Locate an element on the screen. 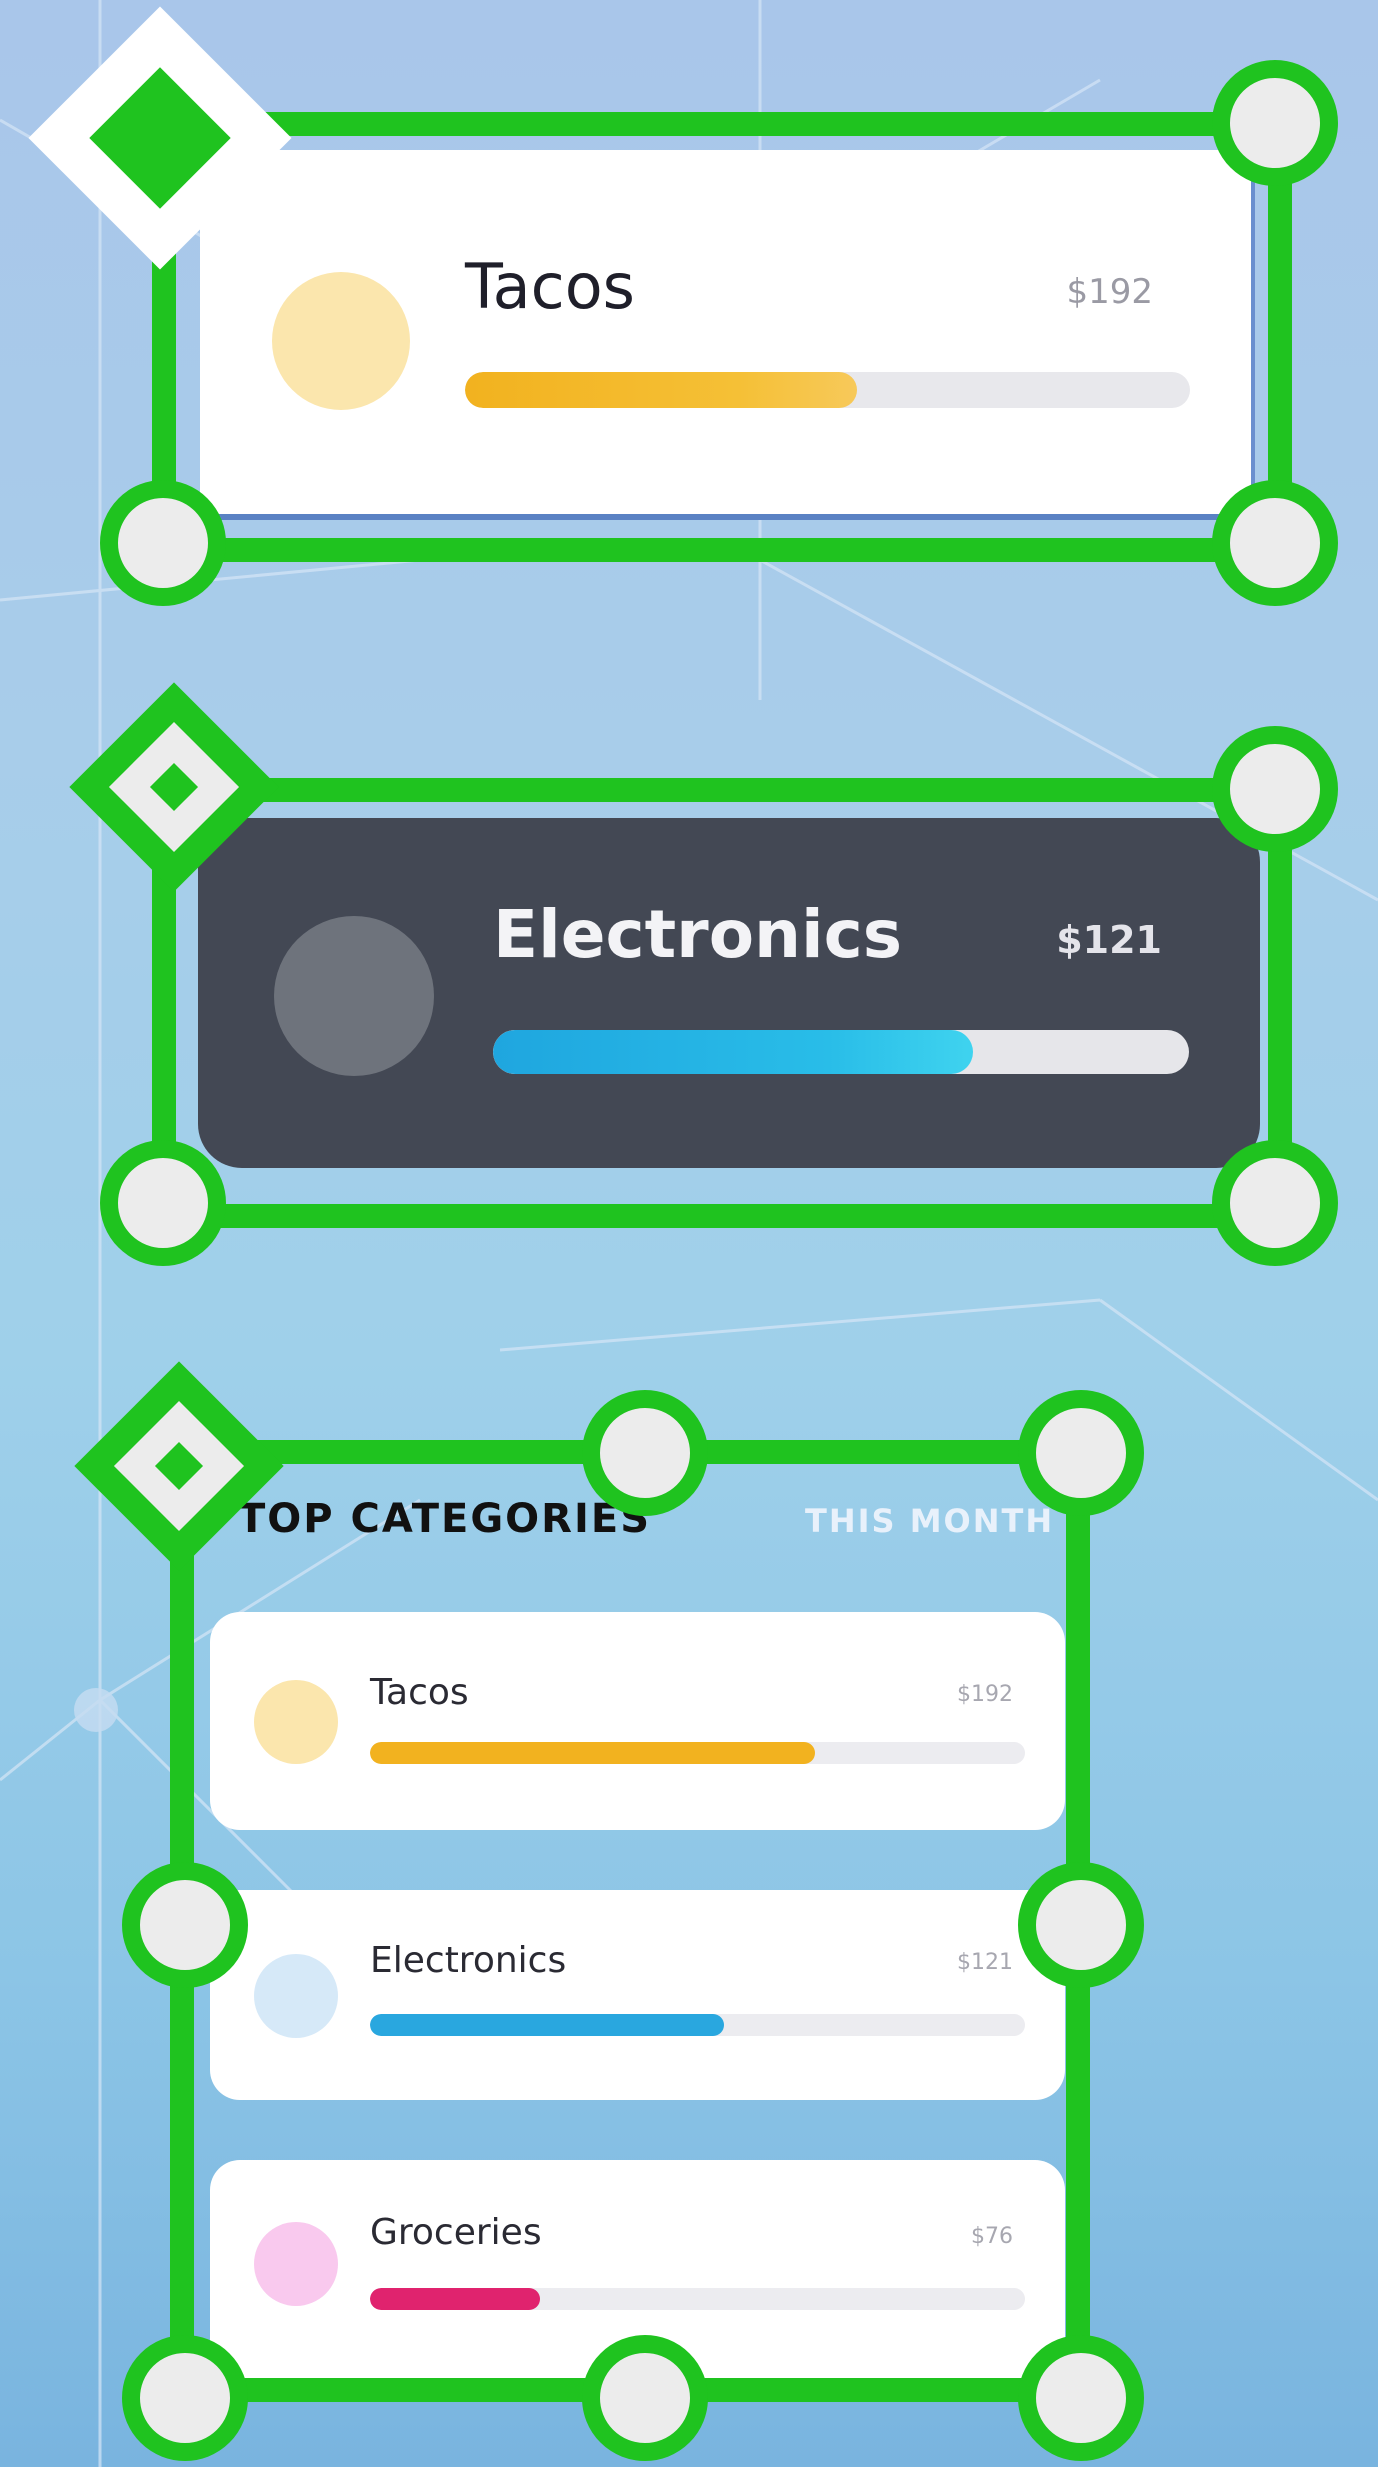 This screenshot has height=2467, width=1378. list-item: Electronics $121 is located at coordinates (637, 1995).